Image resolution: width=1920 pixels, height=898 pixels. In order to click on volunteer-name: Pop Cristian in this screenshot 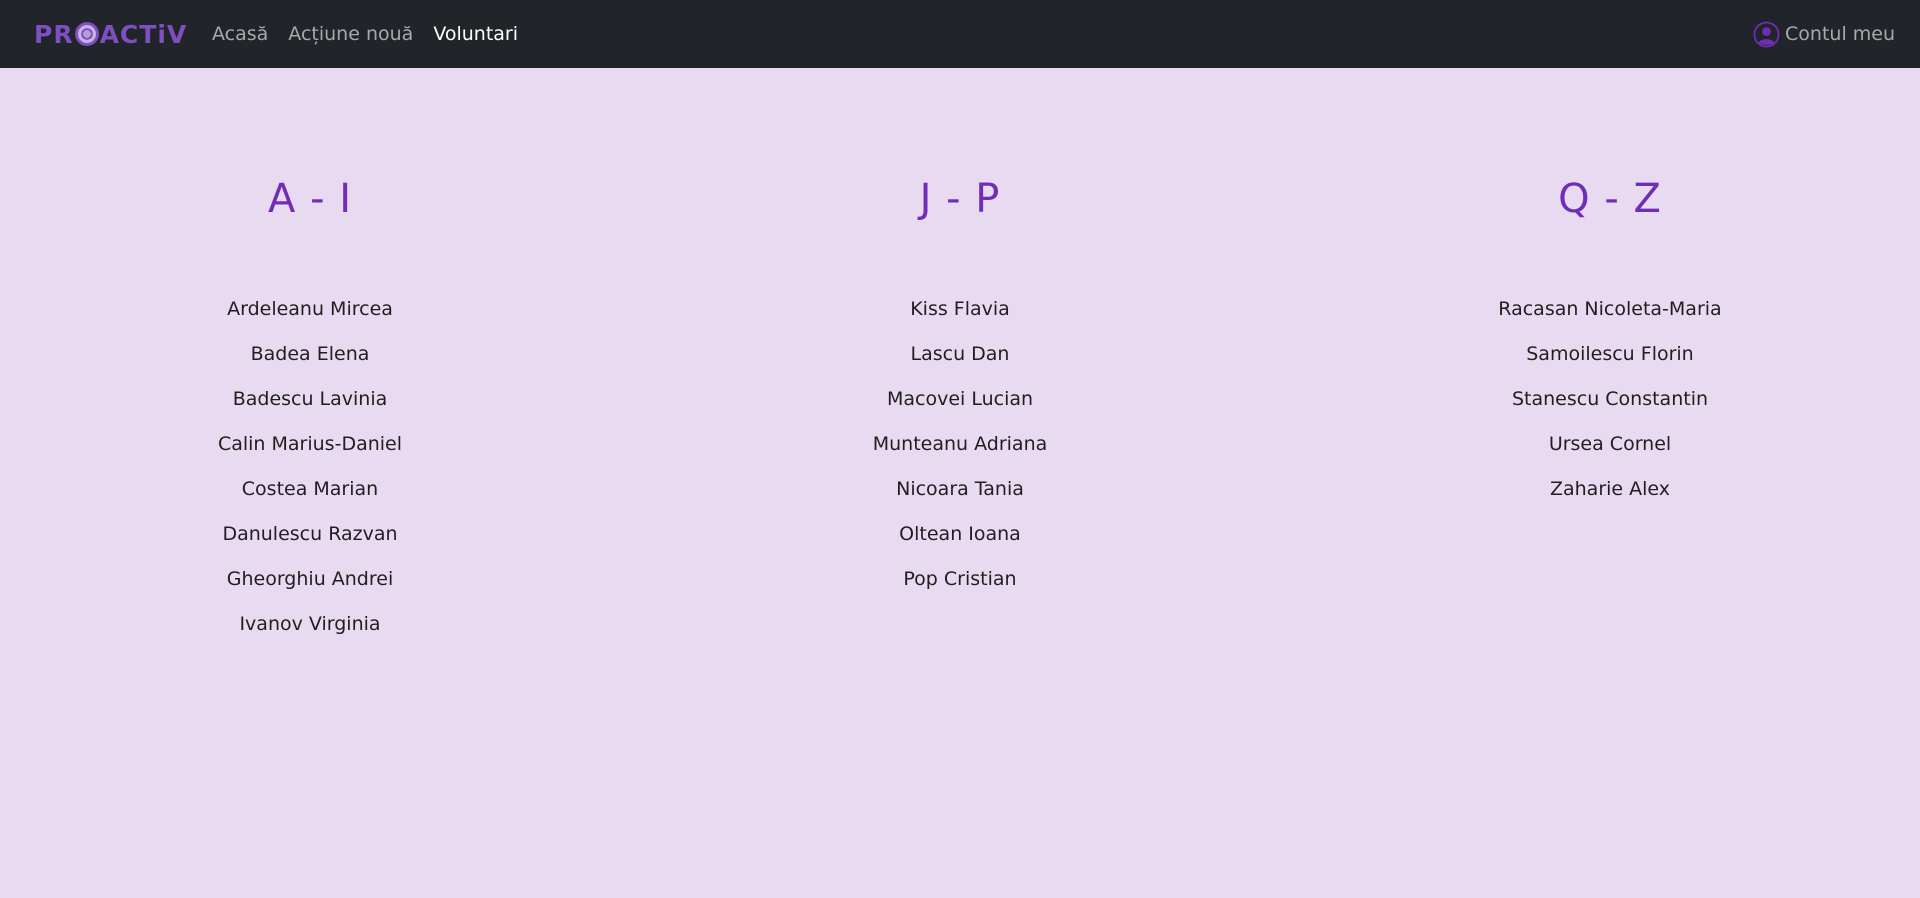, I will do `click(960, 579)`.